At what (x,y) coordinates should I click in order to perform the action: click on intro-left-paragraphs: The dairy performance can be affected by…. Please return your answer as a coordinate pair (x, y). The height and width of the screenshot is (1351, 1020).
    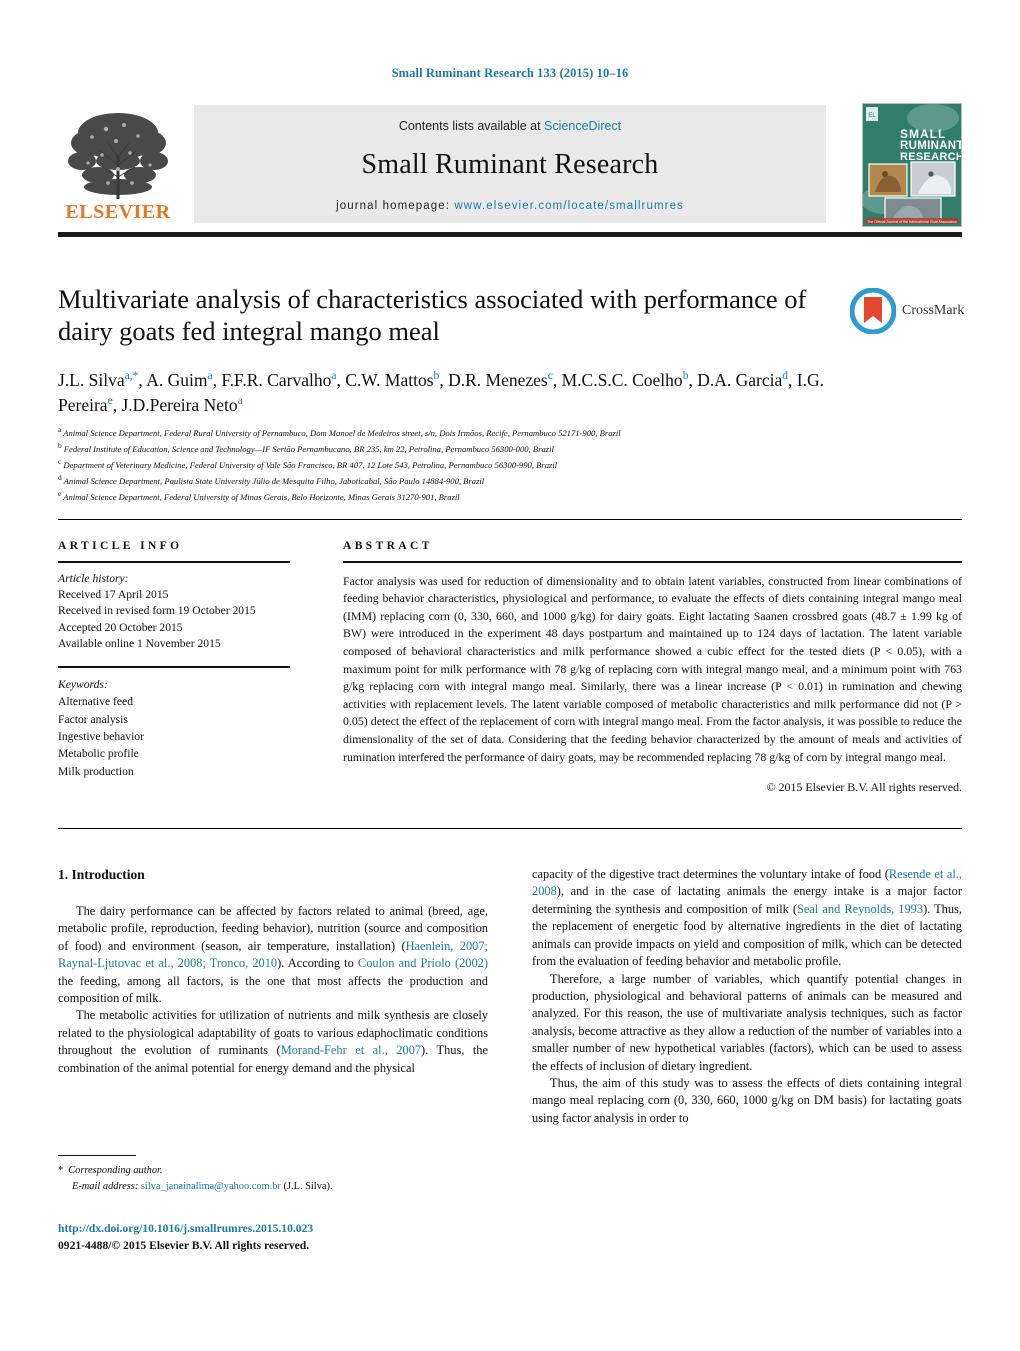
    Looking at the image, I should click on (273, 990).